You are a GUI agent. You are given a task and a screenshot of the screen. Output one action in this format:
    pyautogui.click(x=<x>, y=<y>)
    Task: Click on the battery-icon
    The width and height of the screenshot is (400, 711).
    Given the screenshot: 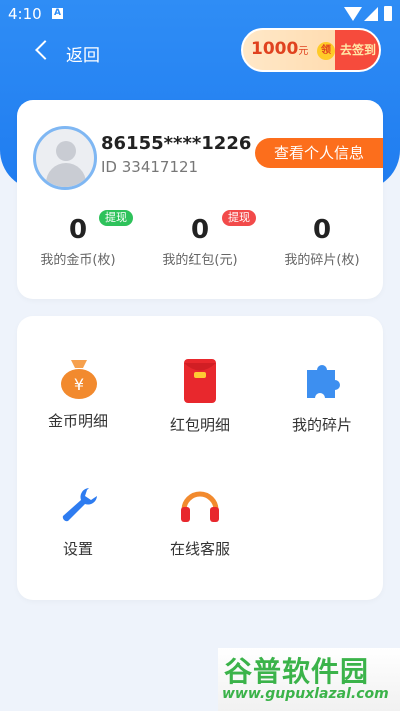 What is the action you would take?
    pyautogui.click(x=388, y=13)
    